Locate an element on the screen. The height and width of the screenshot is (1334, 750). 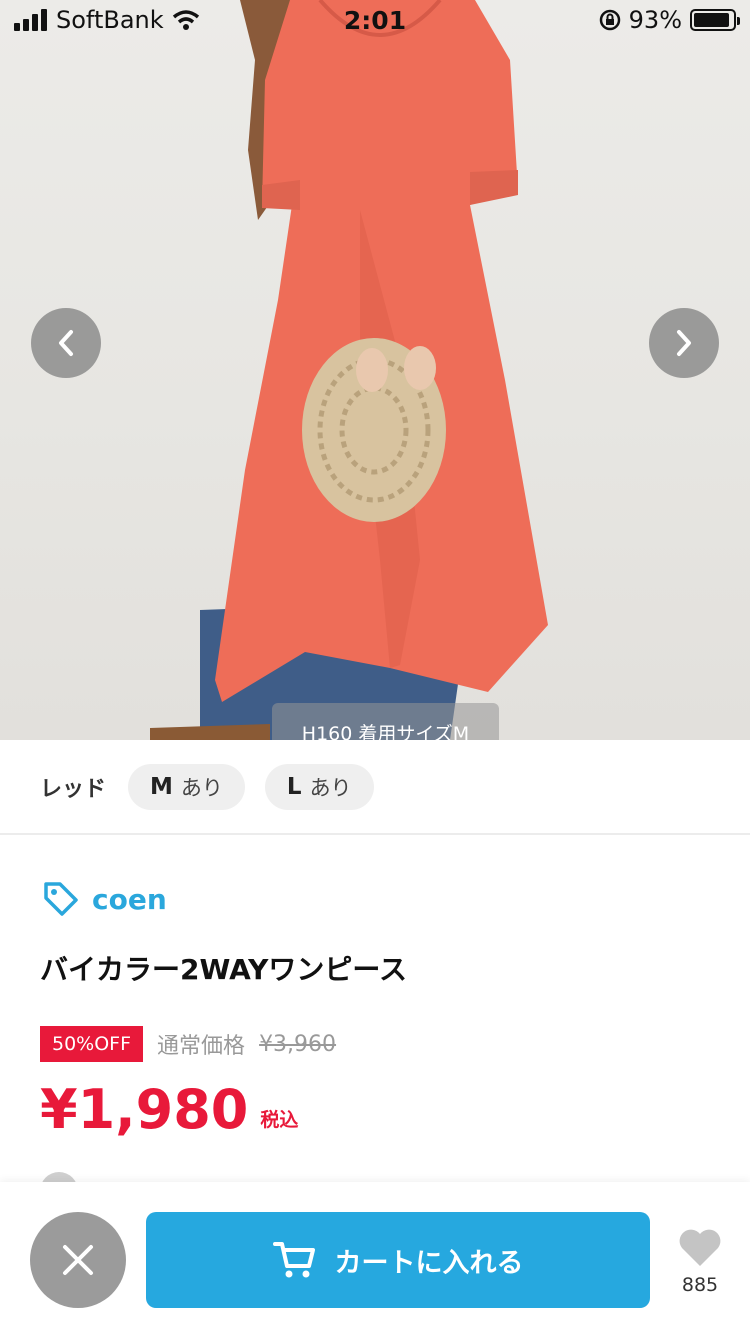
product-title: バイカラー2WAYワンピース is located at coordinates (223, 969).